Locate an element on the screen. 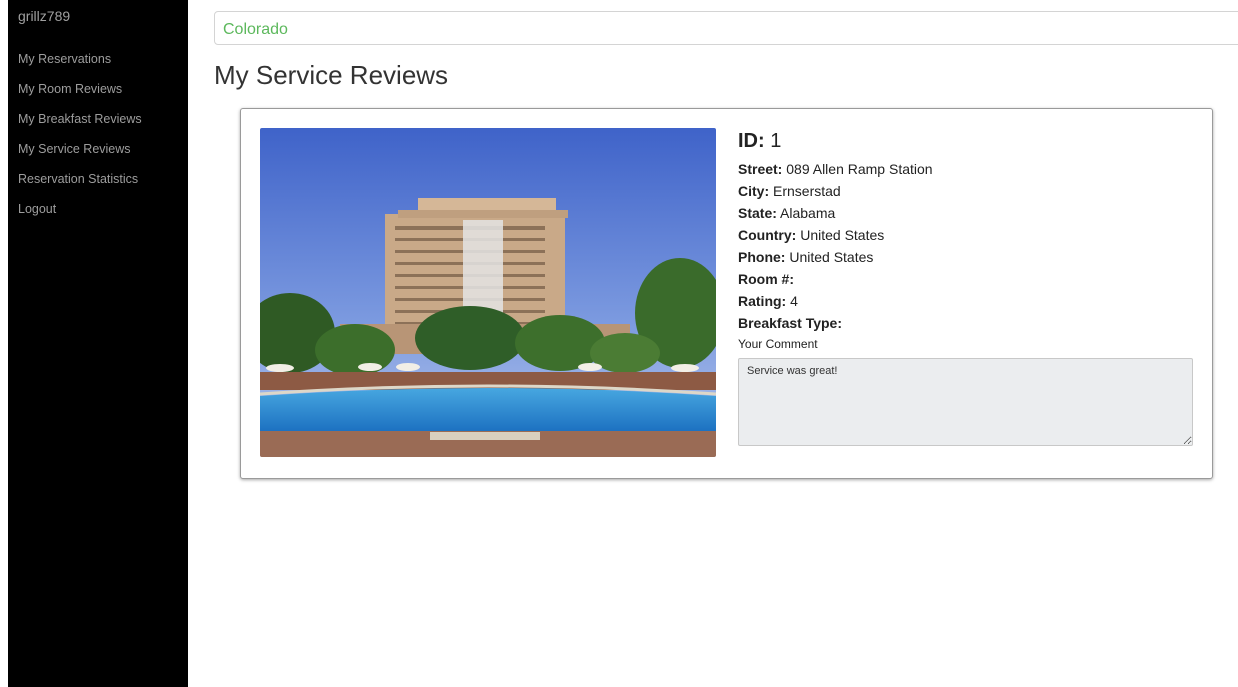  sidebar-item-my-room-reviews: My Room Reviews is located at coordinates (80, 97).